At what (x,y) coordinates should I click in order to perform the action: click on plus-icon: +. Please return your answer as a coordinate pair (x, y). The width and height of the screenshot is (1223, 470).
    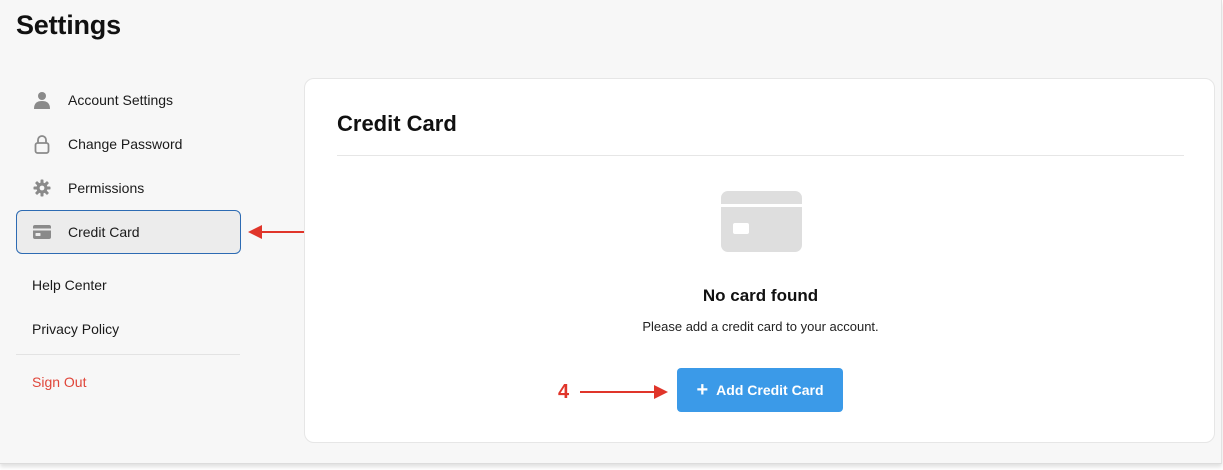
    Looking at the image, I should click on (702, 390).